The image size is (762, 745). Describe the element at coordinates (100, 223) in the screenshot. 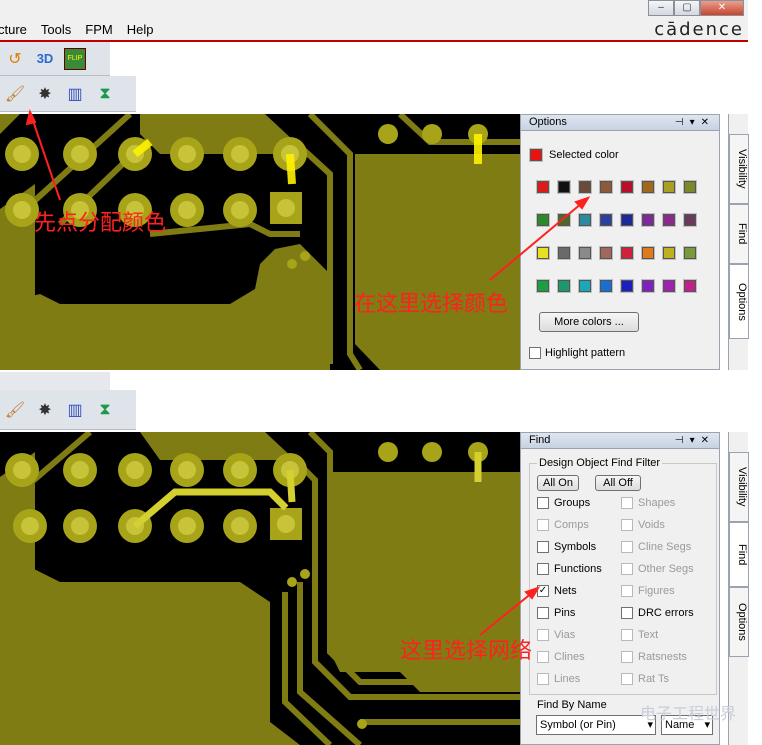

I see `annotation-assign-color: 先点分配颜色` at that location.